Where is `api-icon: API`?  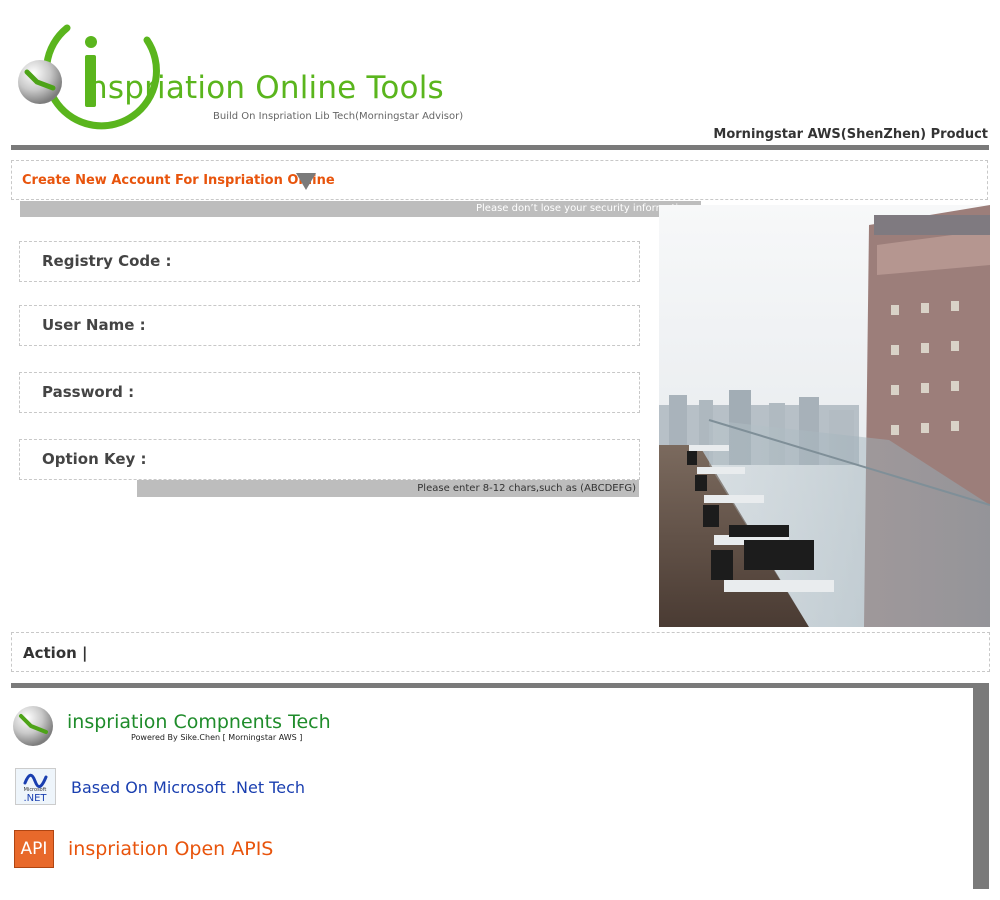
api-icon: API is located at coordinates (34, 849).